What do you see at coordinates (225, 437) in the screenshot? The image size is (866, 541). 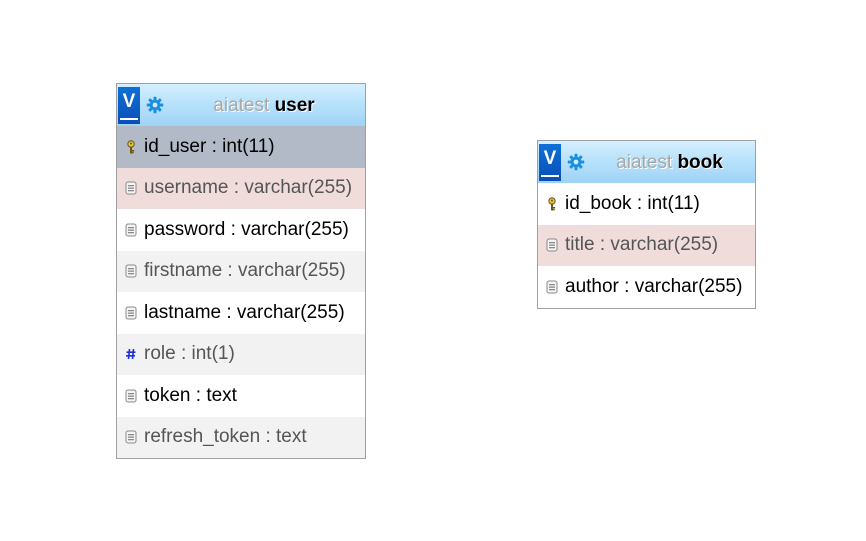 I see `column-label: refresh_token : text` at bounding box center [225, 437].